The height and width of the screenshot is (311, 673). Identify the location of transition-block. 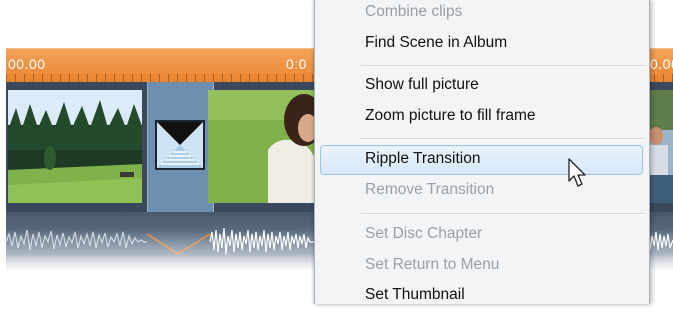
(180, 147).